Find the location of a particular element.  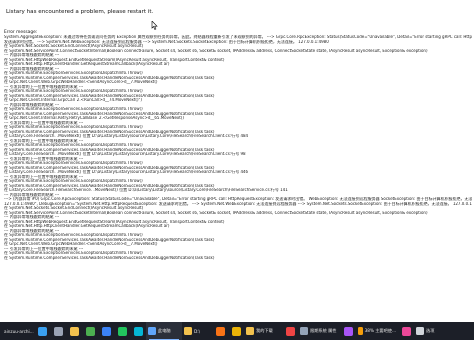

taskbar-item-file-explorer is located at coordinates (74, 331).